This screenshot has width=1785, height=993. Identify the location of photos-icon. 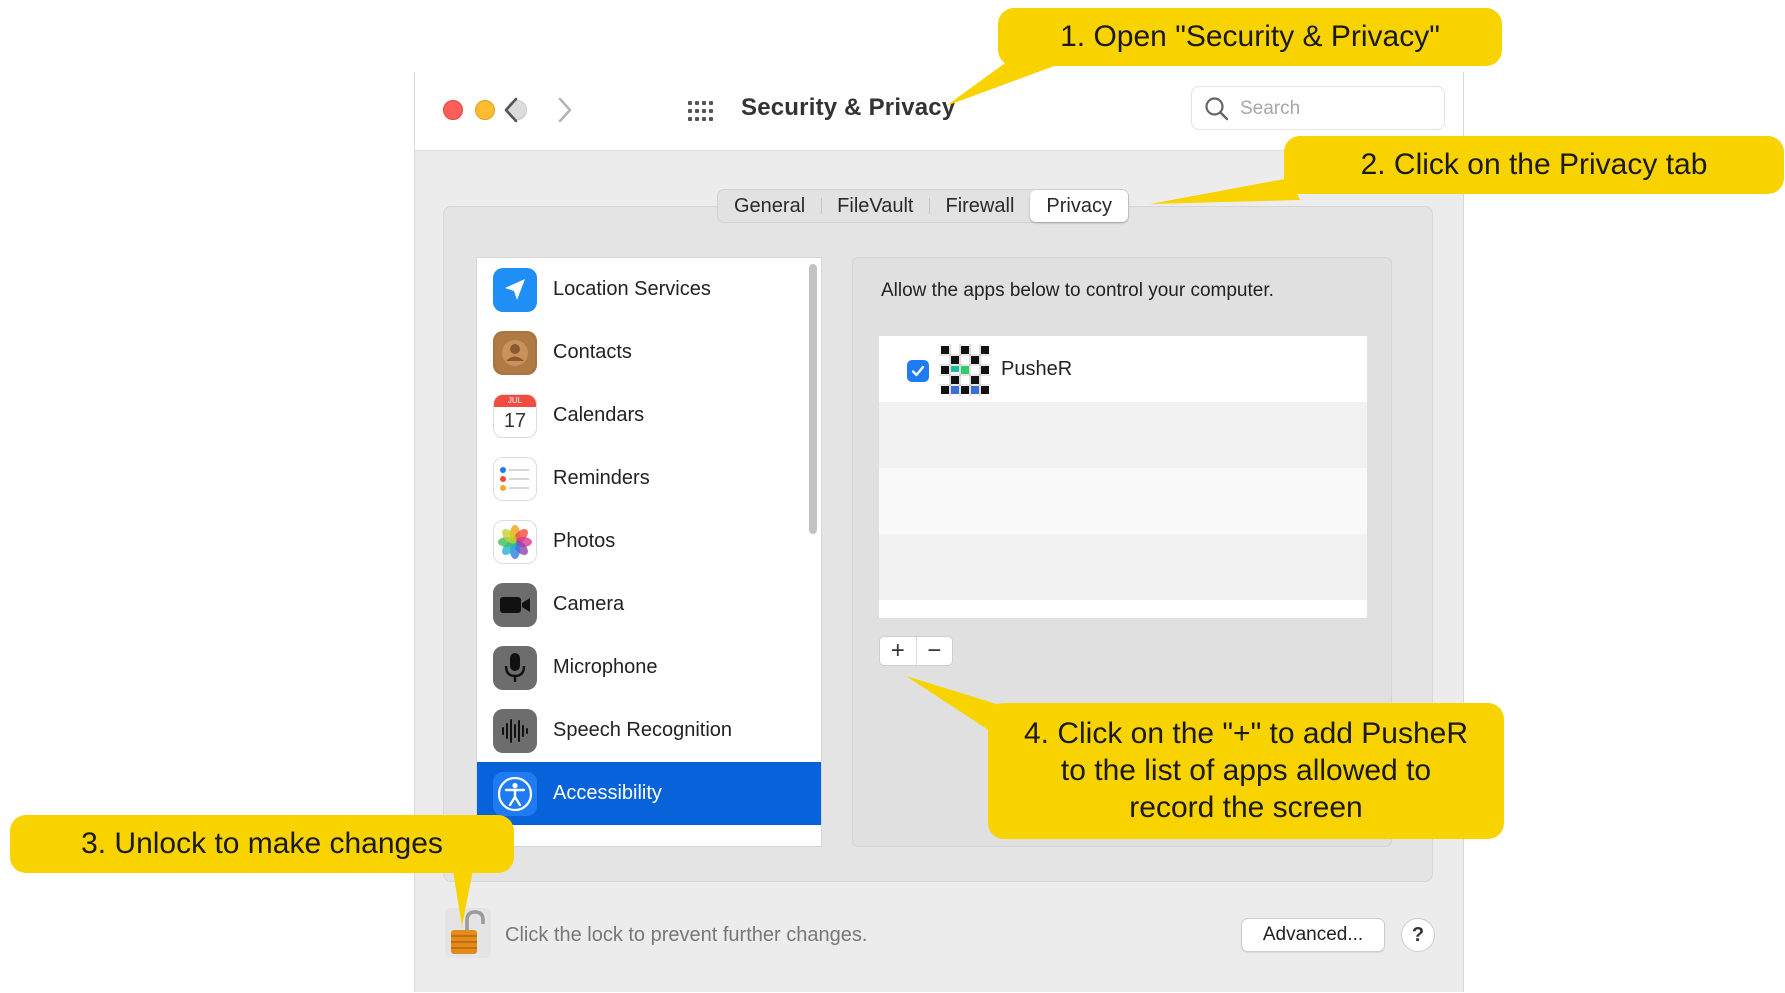
(515, 541).